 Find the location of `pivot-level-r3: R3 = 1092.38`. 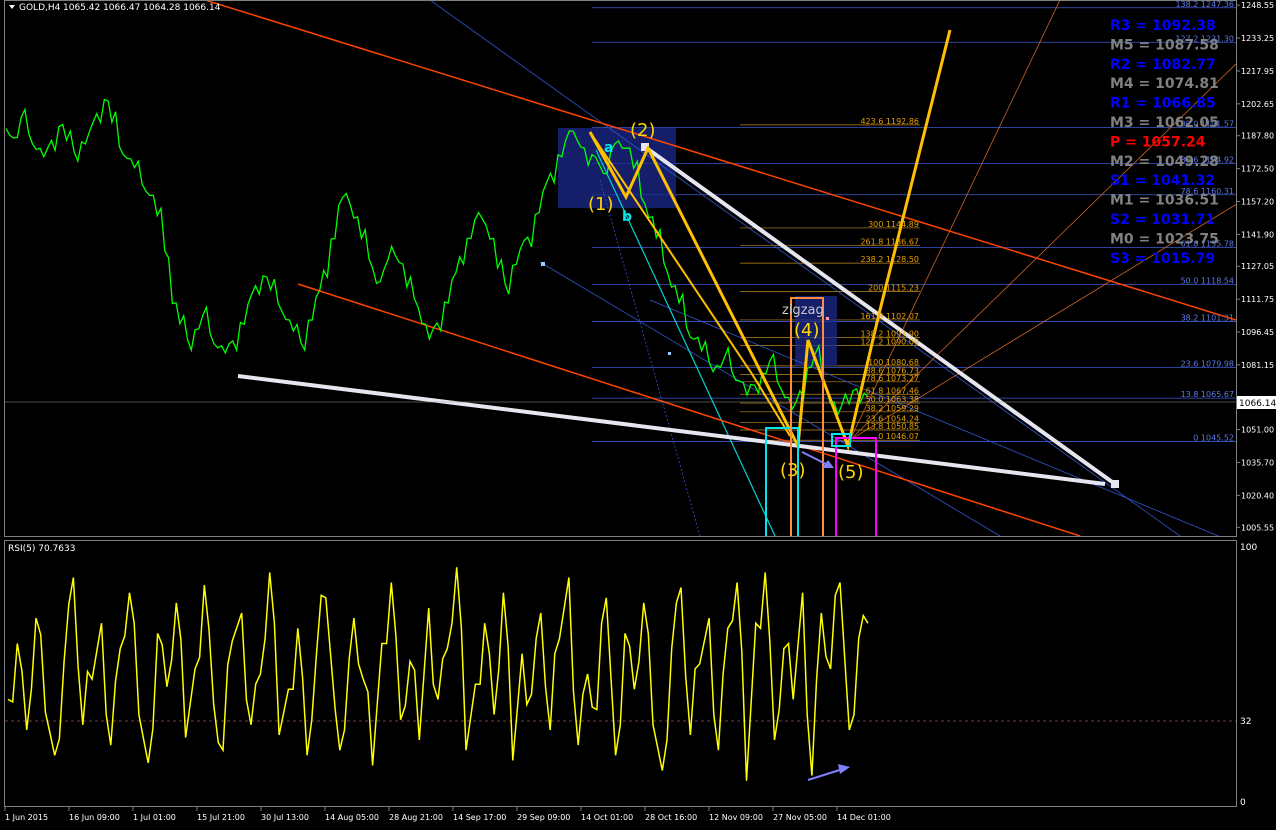

pivot-level-r3: R3 = 1092.38 is located at coordinates (1163, 26).